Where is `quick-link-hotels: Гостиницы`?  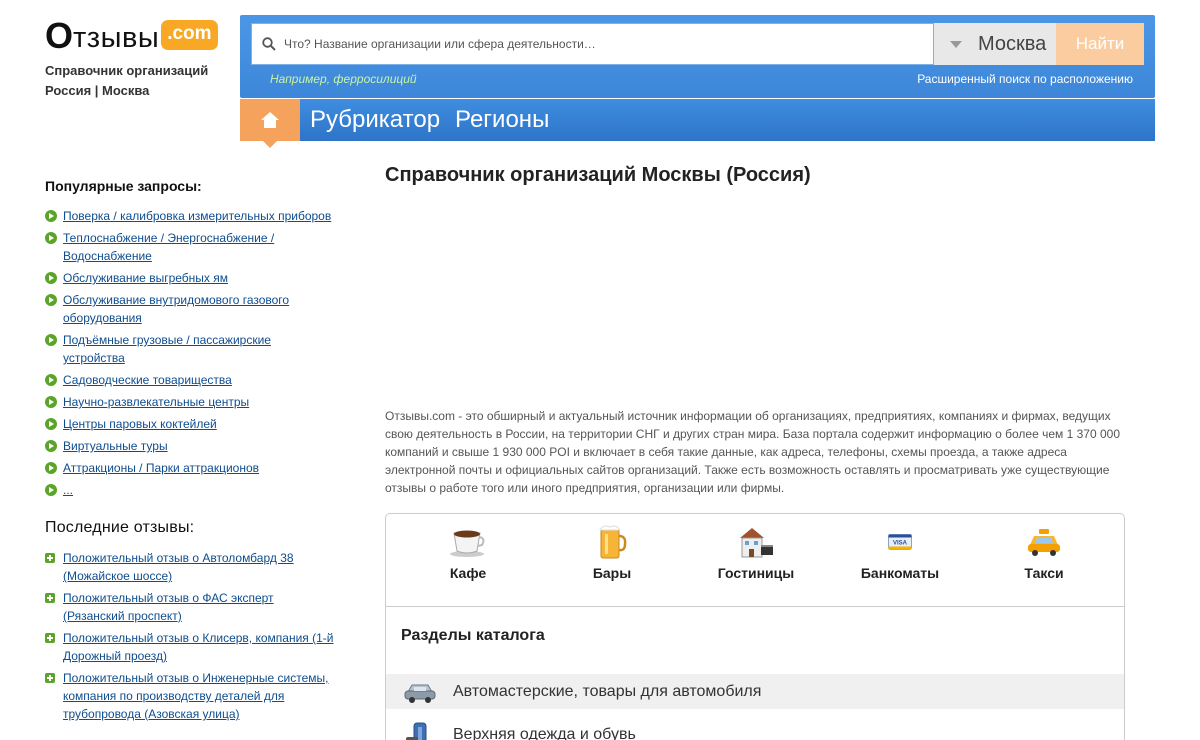
quick-link-hotels: Гостиницы is located at coordinates (756, 560).